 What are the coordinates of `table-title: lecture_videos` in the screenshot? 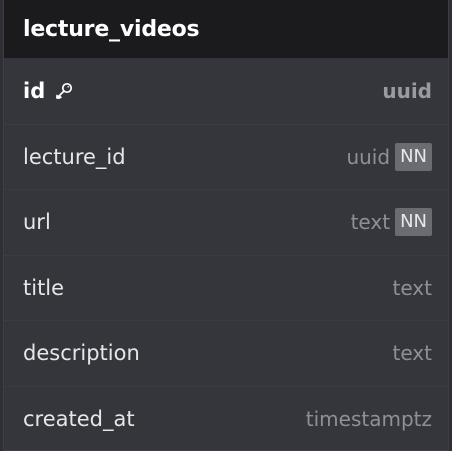 It's located at (111, 29).